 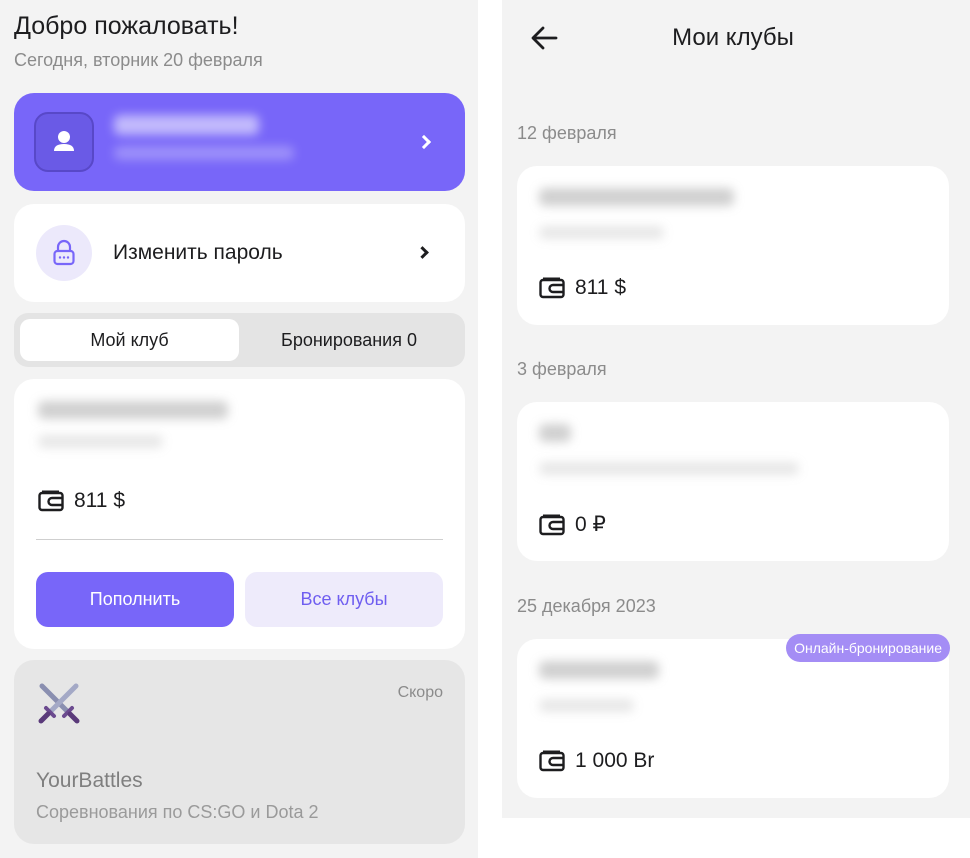 What do you see at coordinates (135, 599) in the screenshot?
I see `top-up-button: Пополнить` at bounding box center [135, 599].